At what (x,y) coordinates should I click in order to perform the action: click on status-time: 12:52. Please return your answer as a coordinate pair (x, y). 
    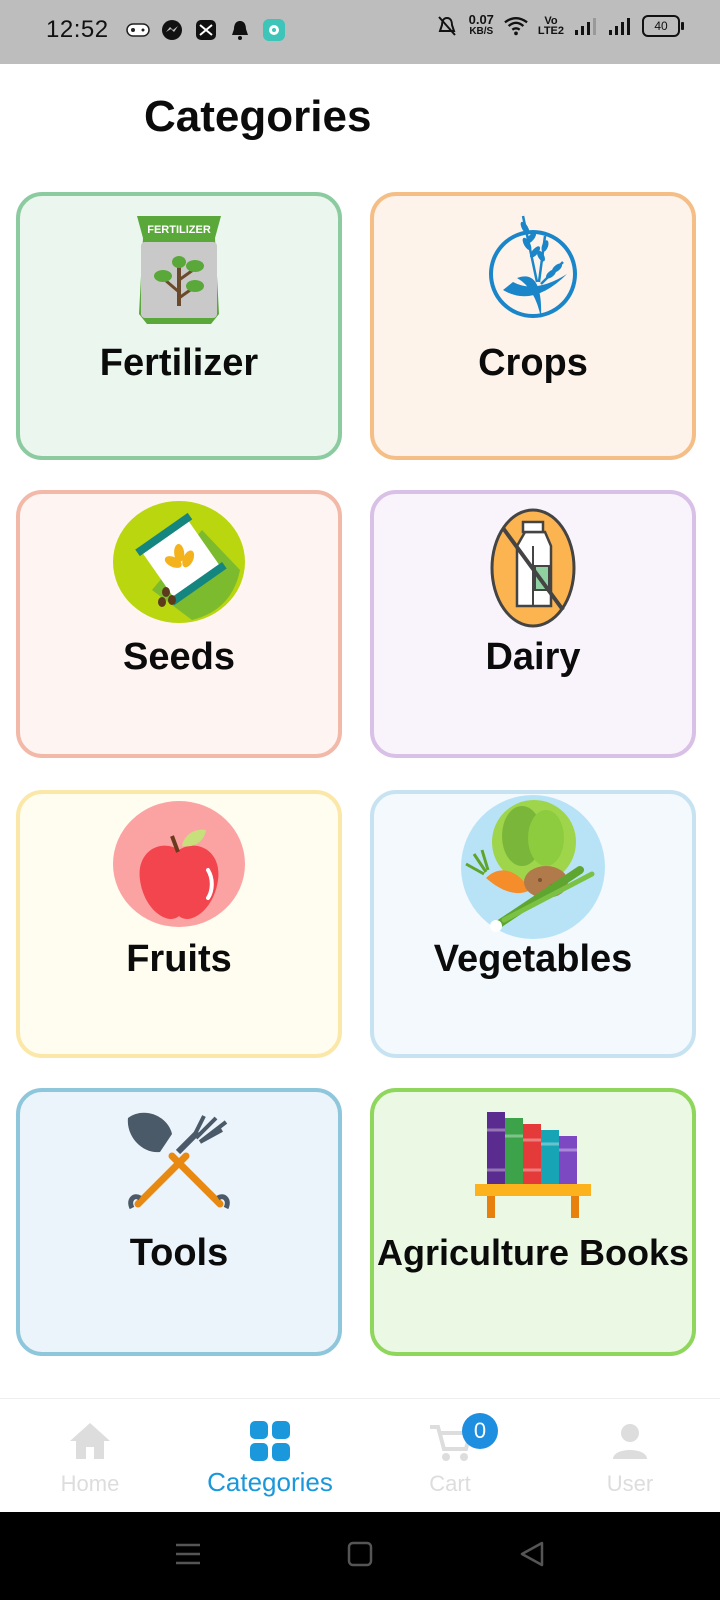
    Looking at the image, I should click on (77, 29).